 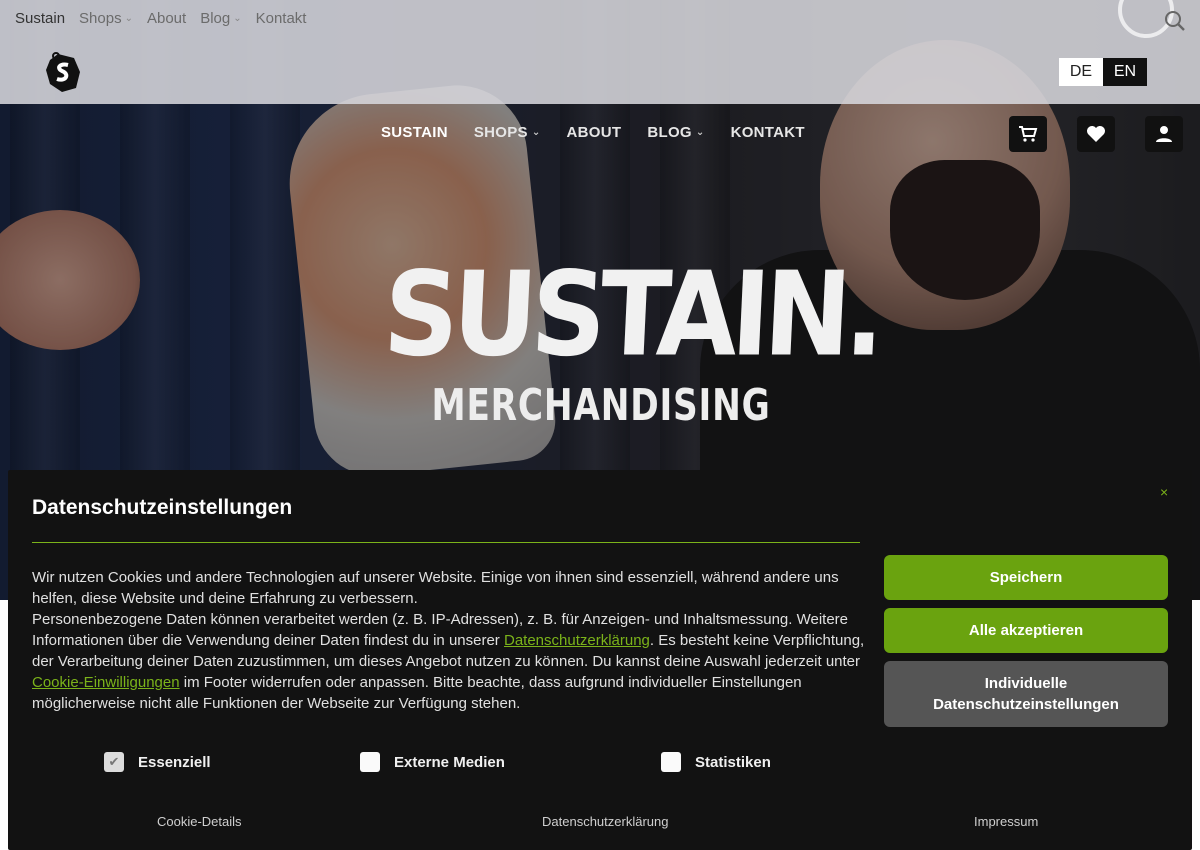 I want to click on sustain-logo, so click(x=63, y=72).